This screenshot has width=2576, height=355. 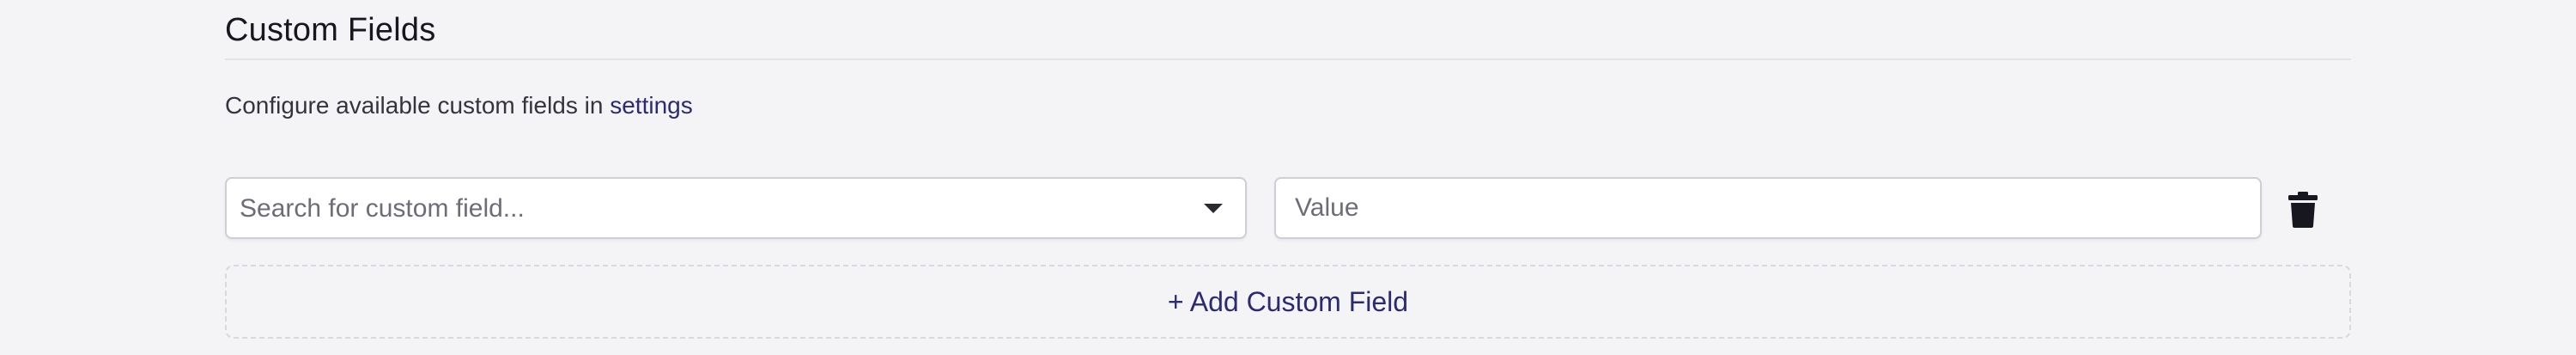 I want to click on value-input, so click(x=1768, y=208).